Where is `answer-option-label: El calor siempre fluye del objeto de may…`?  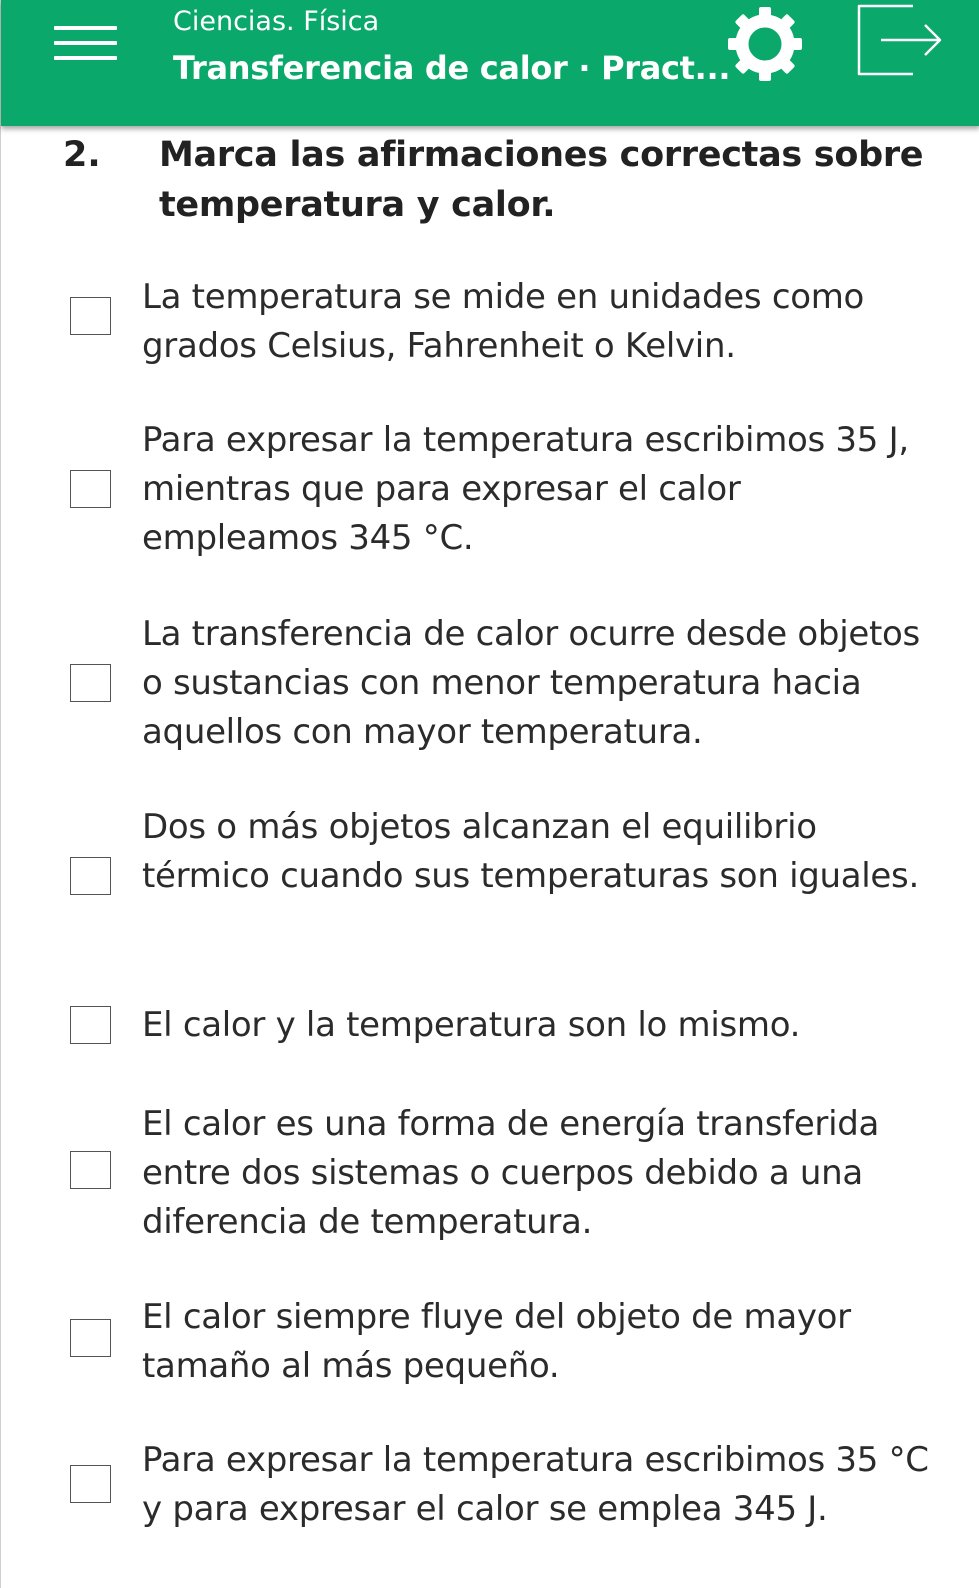 answer-option-label: El calor siempre fluye del objeto de may… is located at coordinates (496, 1341).